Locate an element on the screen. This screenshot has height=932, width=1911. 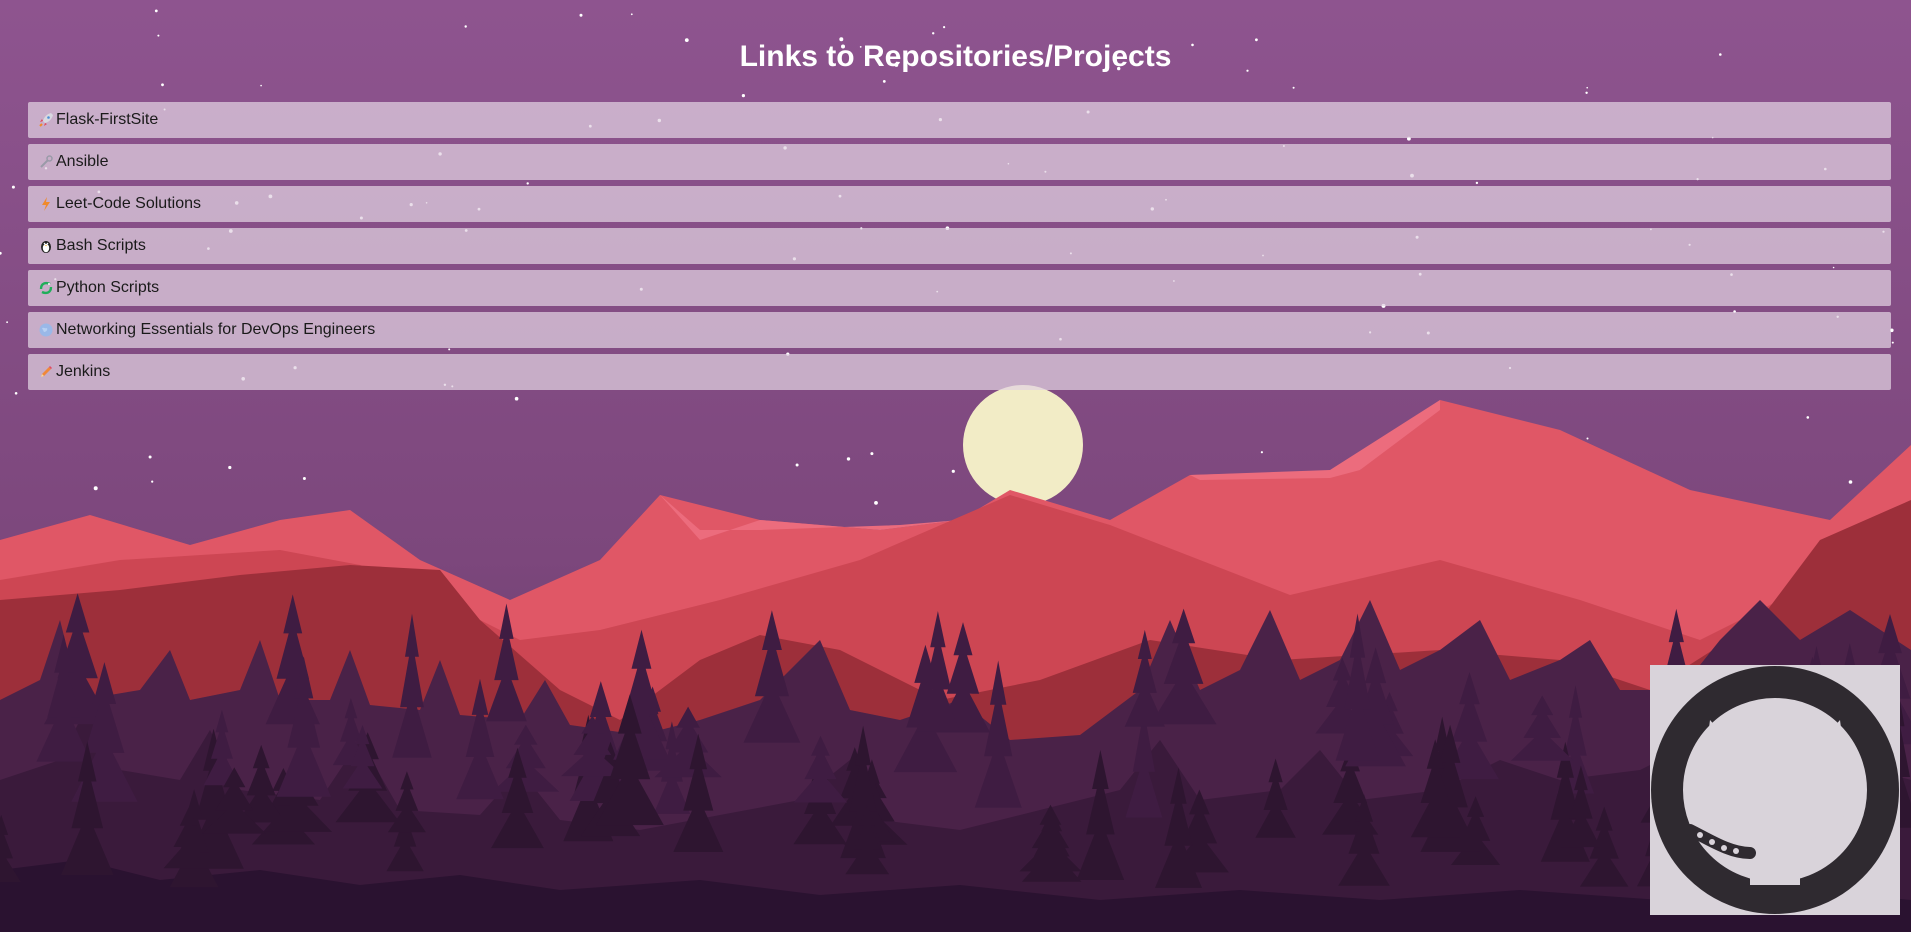
moon is located at coordinates (1023, 445).